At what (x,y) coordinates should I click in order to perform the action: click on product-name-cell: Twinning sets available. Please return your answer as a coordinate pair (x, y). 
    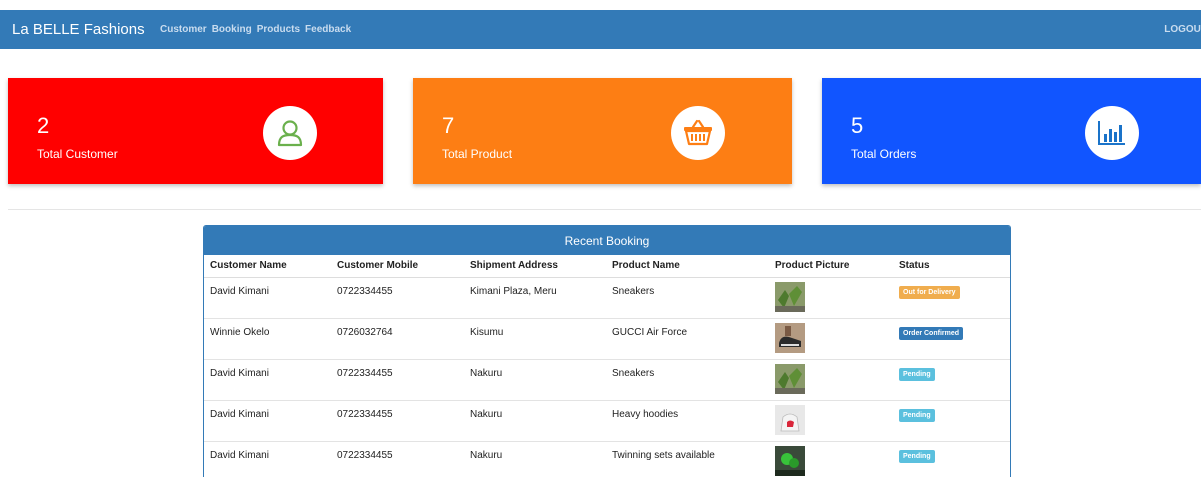
    Looking at the image, I should click on (687, 458).